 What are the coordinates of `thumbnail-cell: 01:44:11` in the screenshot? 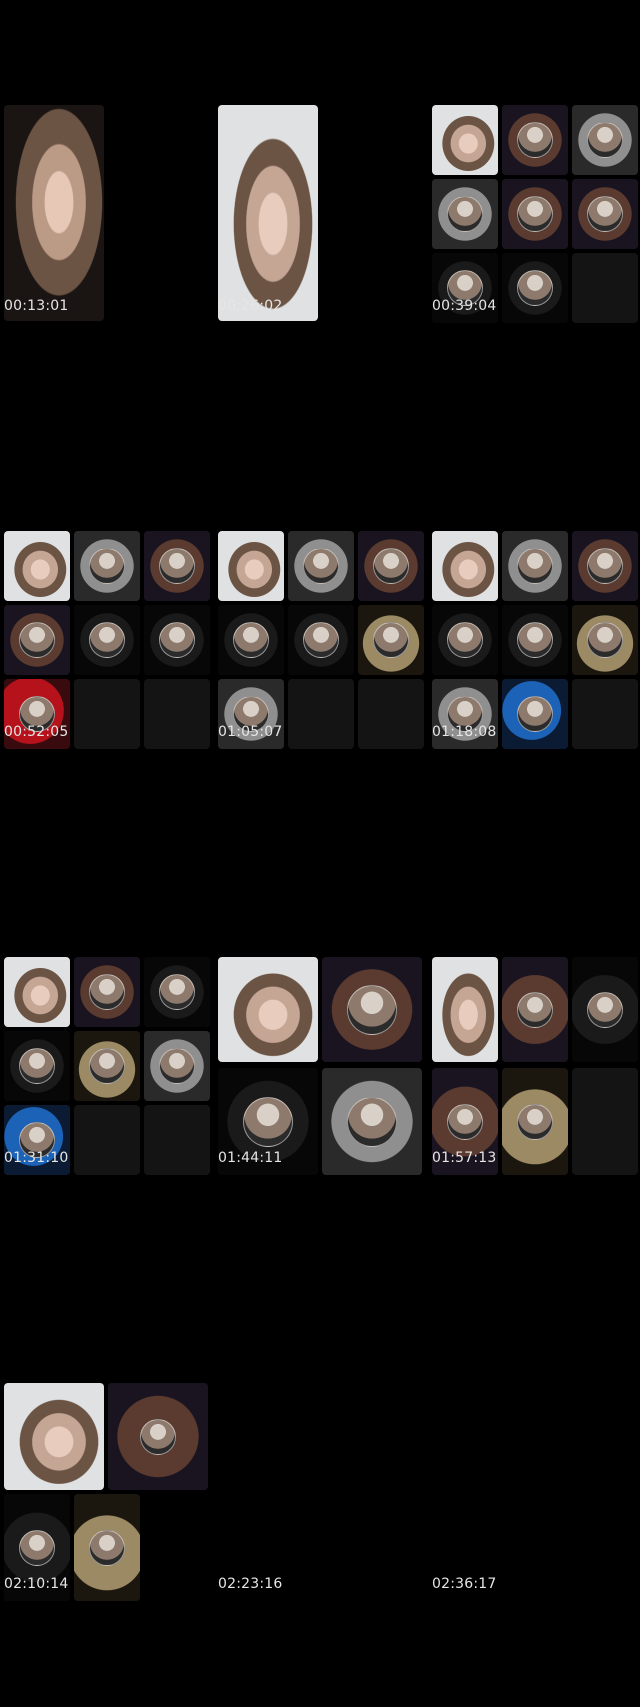 It's located at (321, 1065).